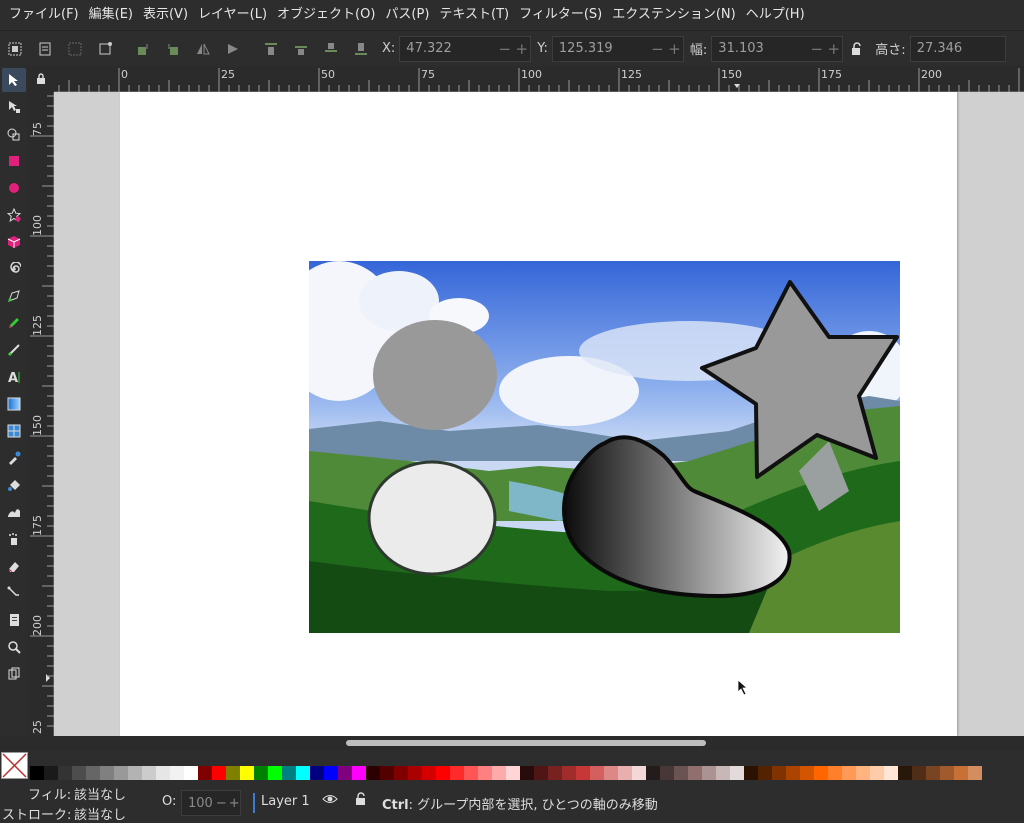 The width and height of the screenshot is (1024, 823). Describe the element at coordinates (14, 566) in the screenshot. I see `eraser-tool-icon` at that location.